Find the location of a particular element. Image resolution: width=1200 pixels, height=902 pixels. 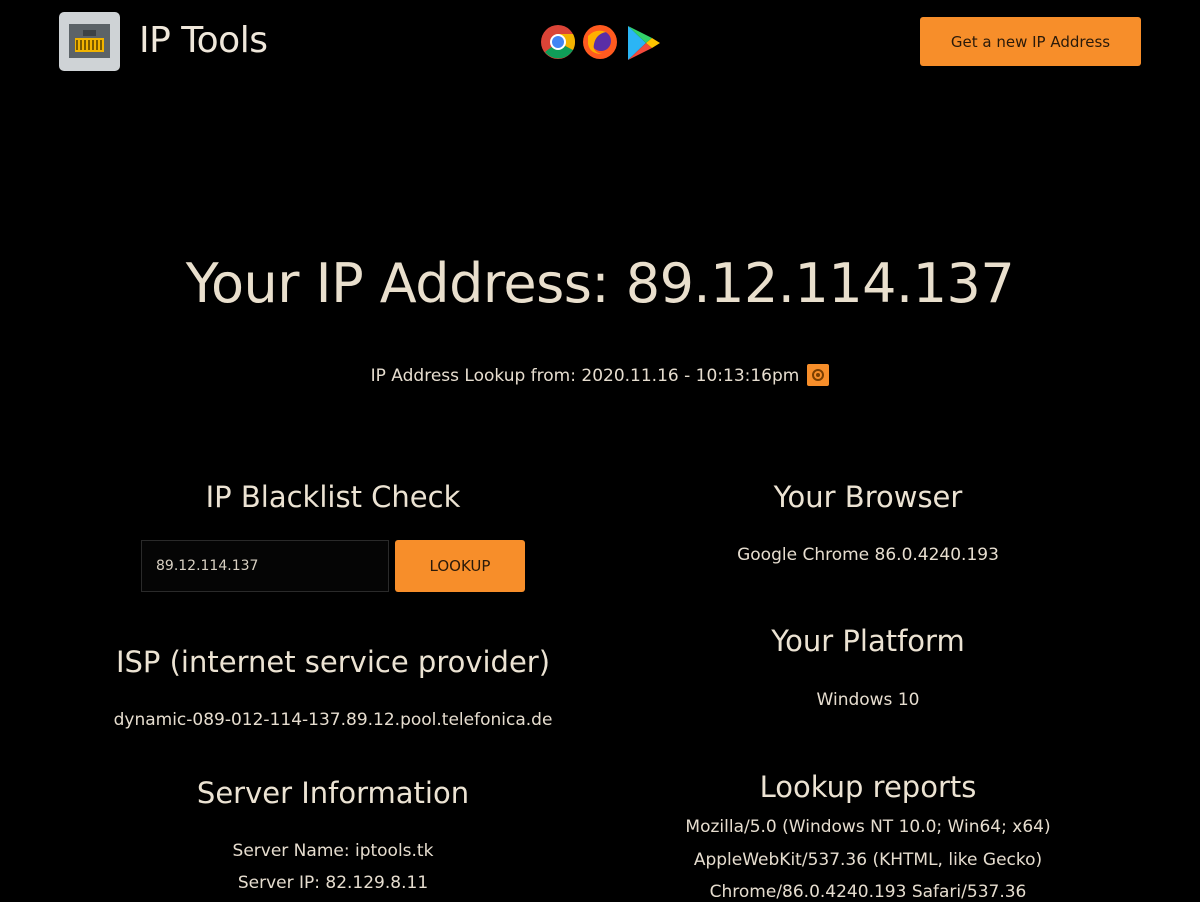

isp-title: ISP (internet service provider) is located at coordinates (333, 662).